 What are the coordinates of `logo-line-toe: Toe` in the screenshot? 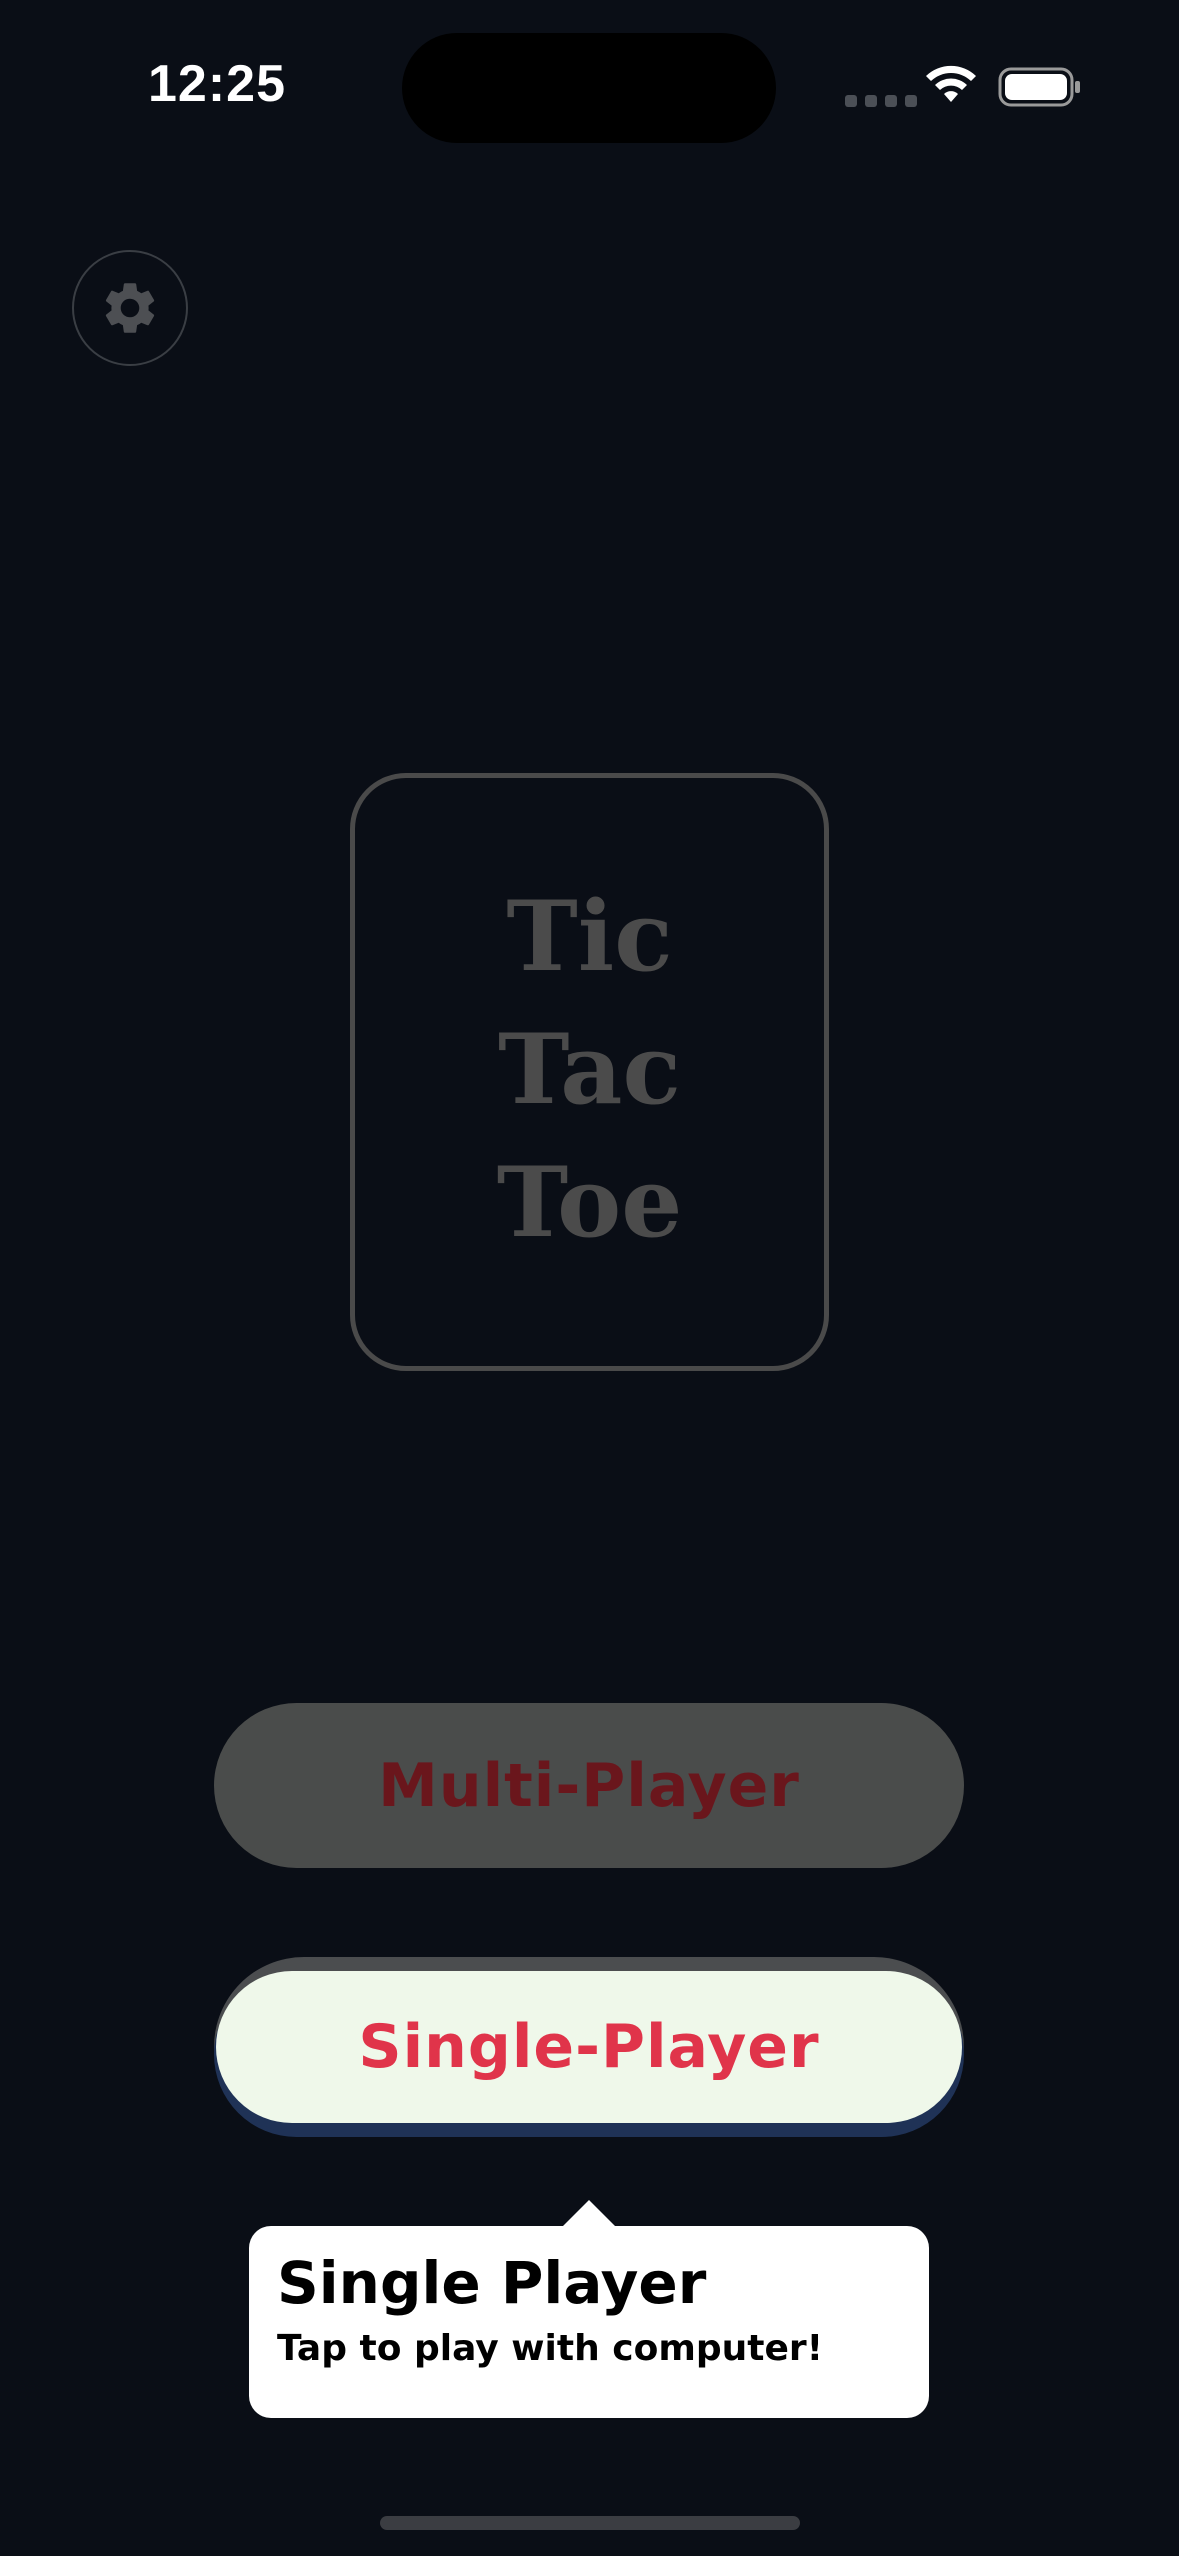 It's located at (589, 1202).